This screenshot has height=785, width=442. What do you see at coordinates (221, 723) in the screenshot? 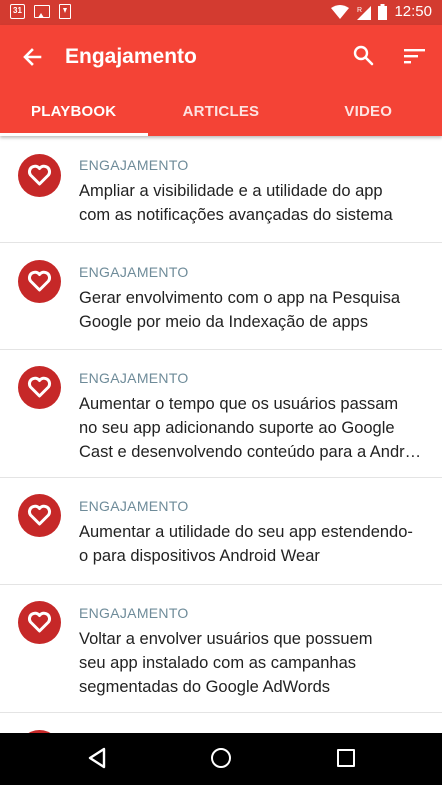
I see `list-item` at bounding box center [221, 723].